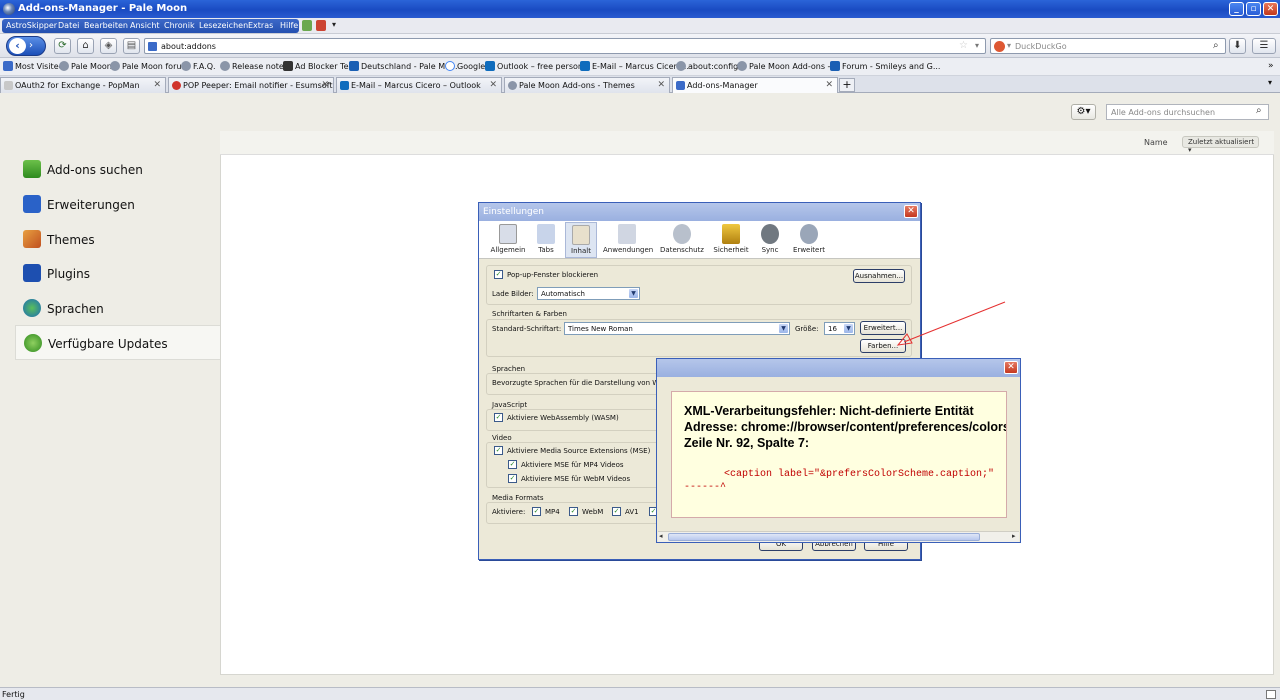 This screenshot has height=700, width=1280. What do you see at coordinates (145, 25) in the screenshot?
I see `menu-ansicht: Ansicht` at bounding box center [145, 25].